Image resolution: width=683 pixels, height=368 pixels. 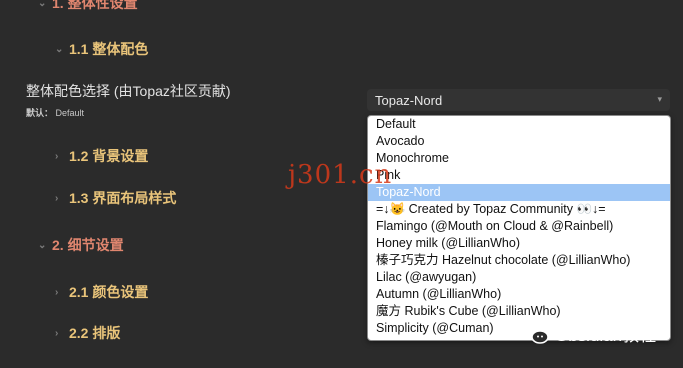 What do you see at coordinates (519, 158) in the screenshot?
I see `dropdown-option: Monochrome` at bounding box center [519, 158].